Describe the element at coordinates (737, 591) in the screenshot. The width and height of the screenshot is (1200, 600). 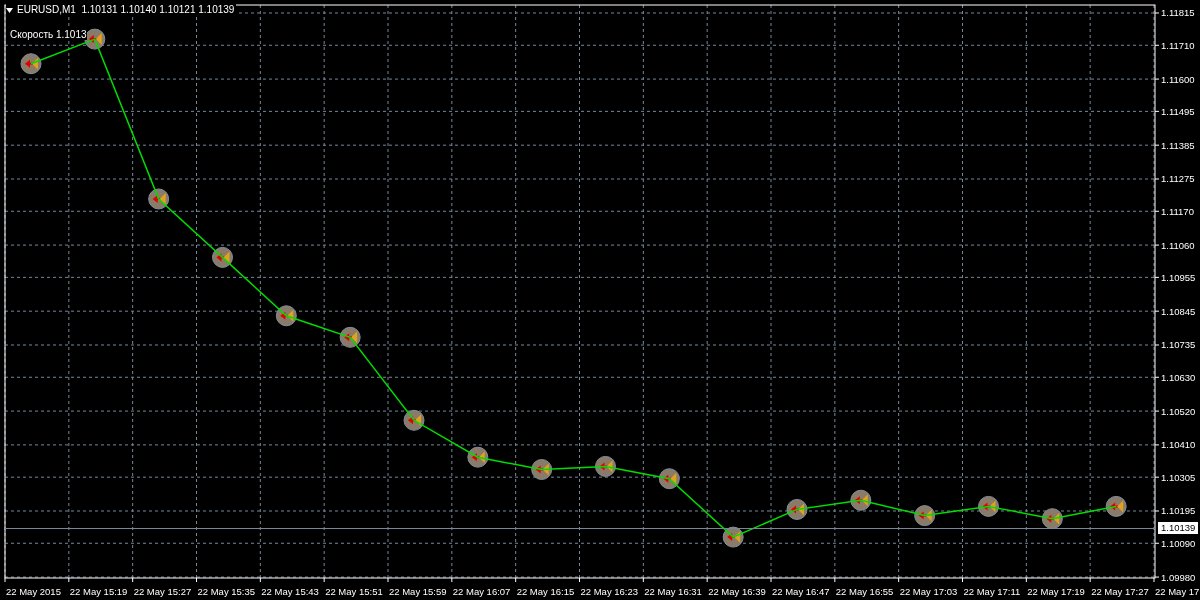
I see `time-axis-label: 22 May 16:39` at that location.